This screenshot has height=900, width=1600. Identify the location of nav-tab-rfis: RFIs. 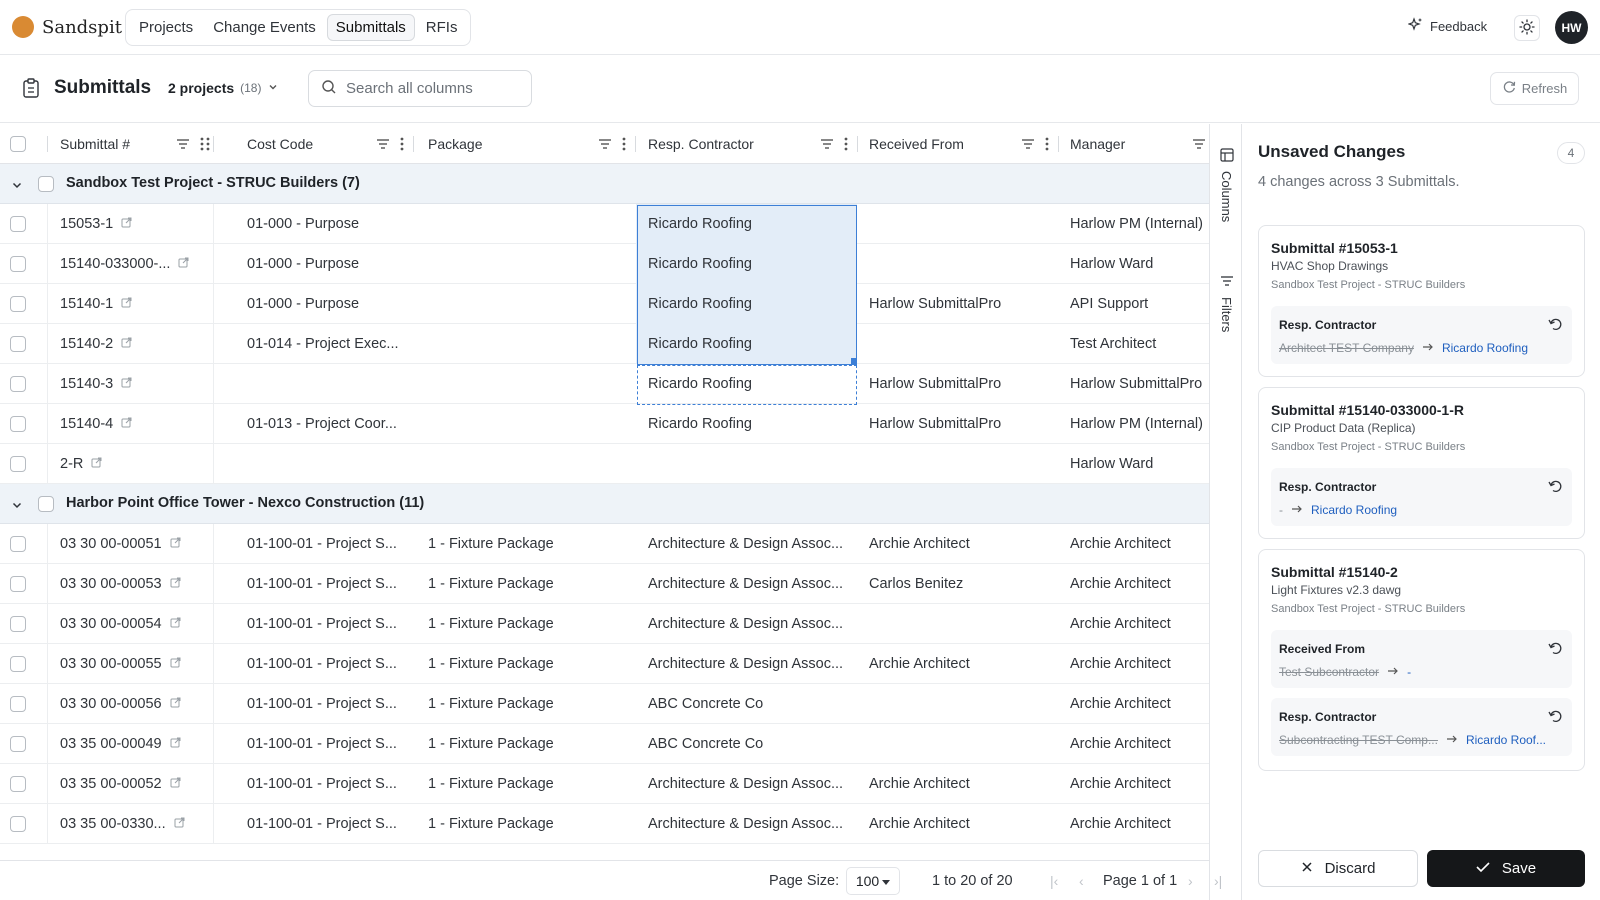
(442, 27).